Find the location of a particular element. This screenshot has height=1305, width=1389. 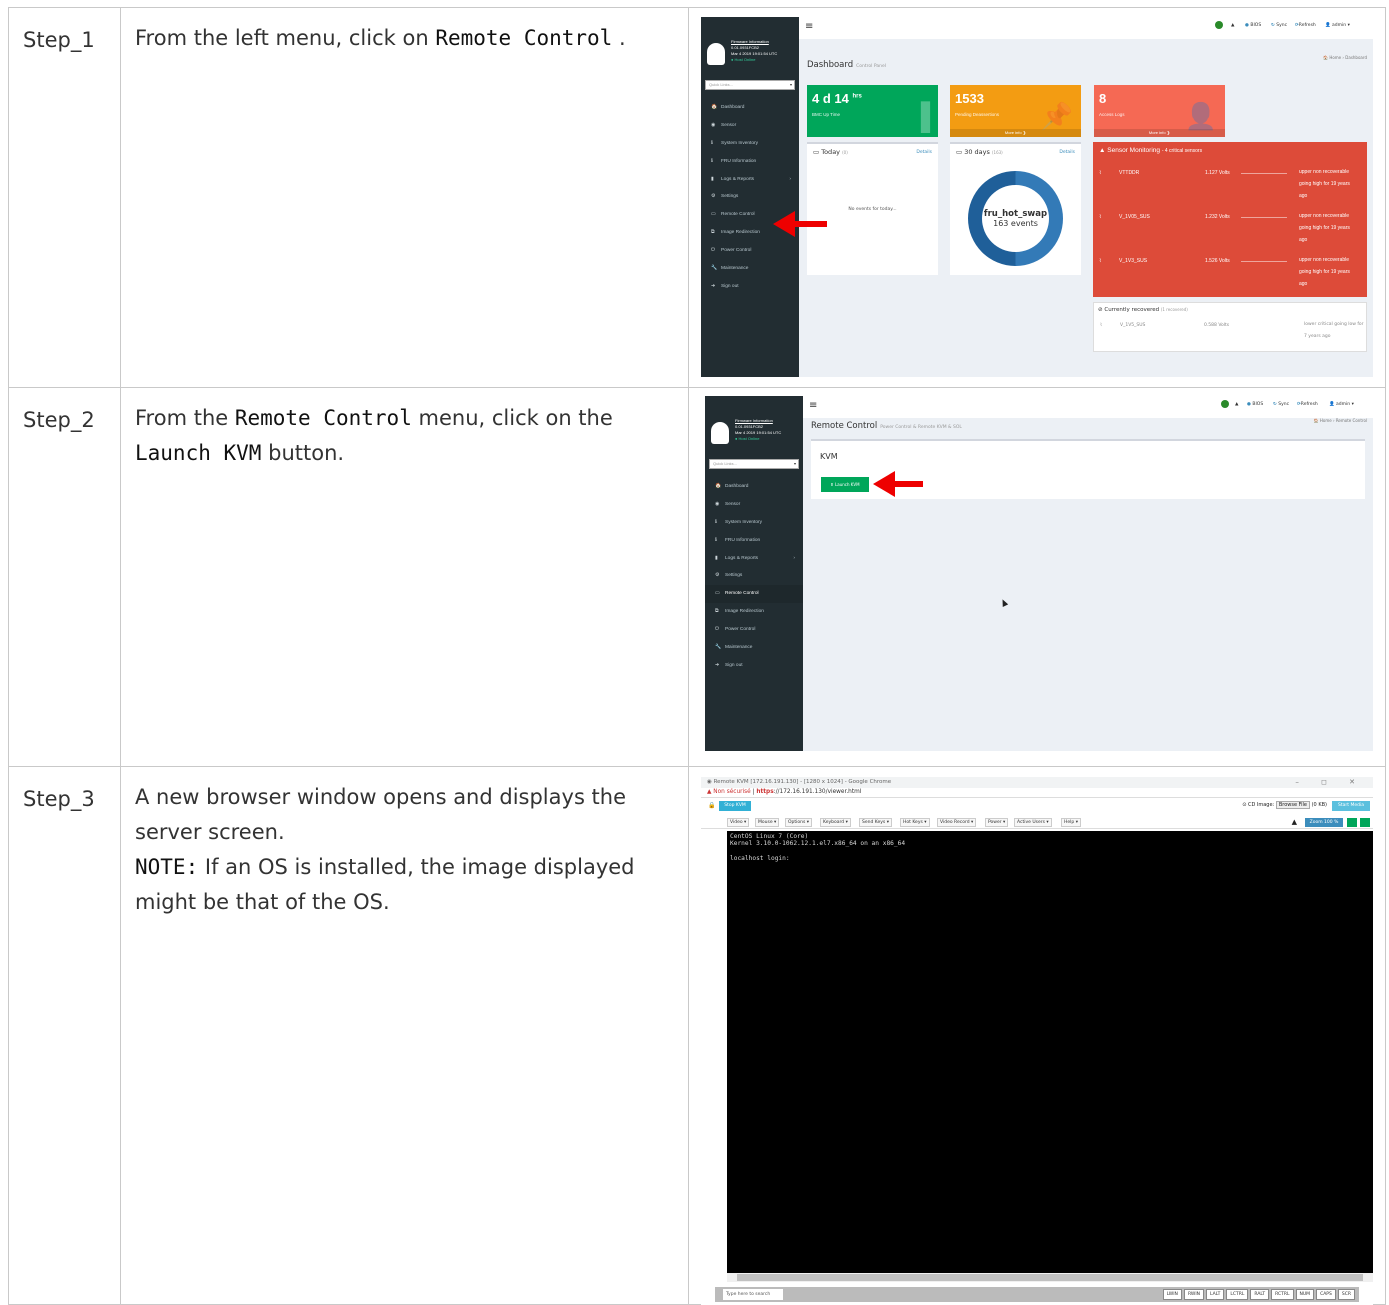

start-media-button: Start Media is located at coordinates (1351, 806).